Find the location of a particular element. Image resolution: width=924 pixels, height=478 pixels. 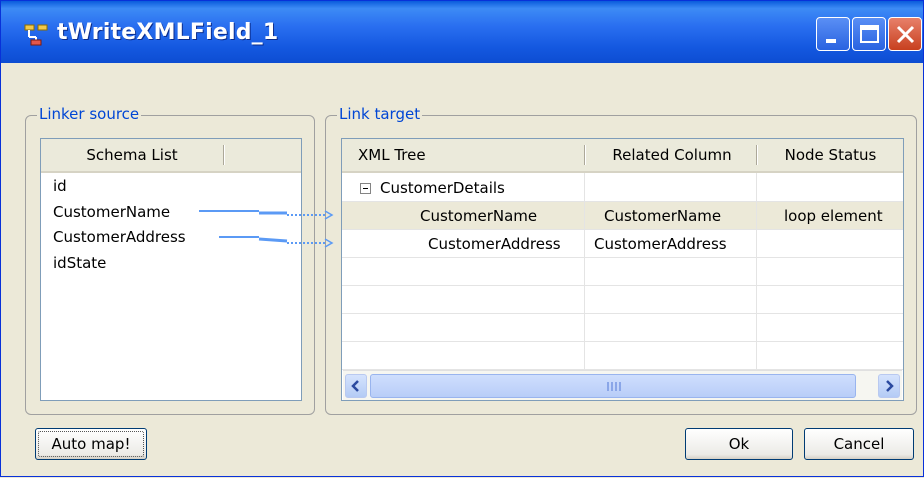

link-arrow-customername is located at coordinates (266, 215).